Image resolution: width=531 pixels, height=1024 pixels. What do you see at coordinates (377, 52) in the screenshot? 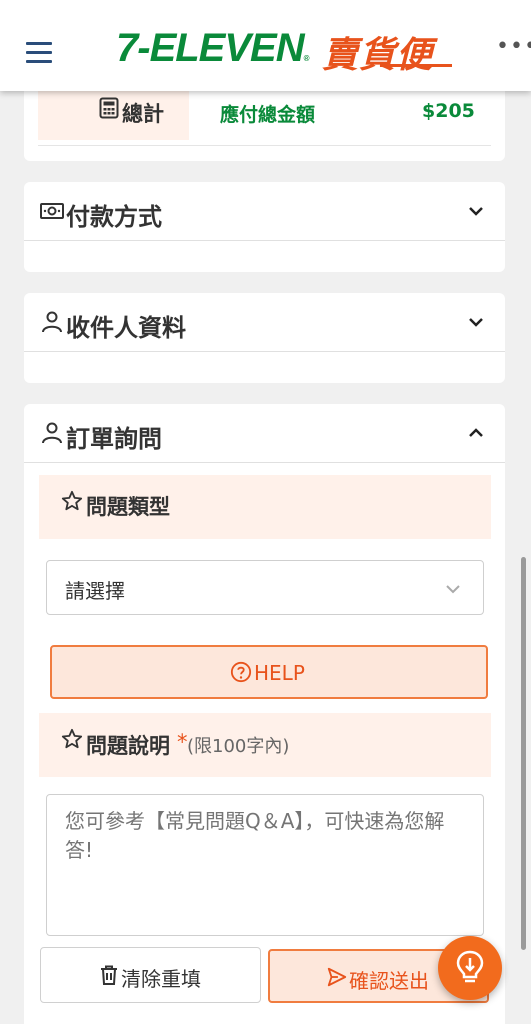
I see `service-logo: 賣貨便` at bounding box center [377, 52].